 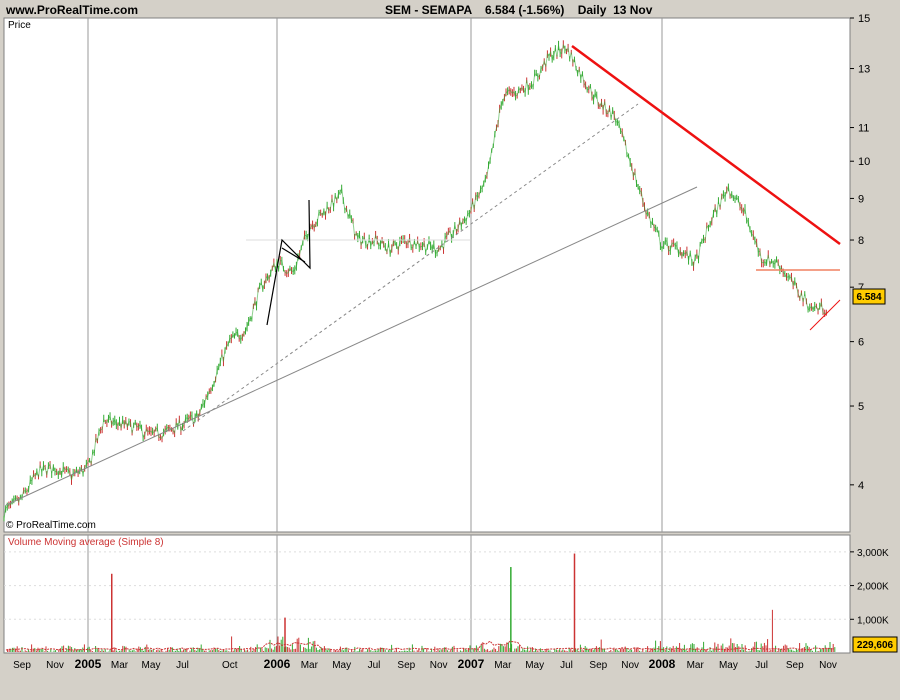 What do you see at coordinates (71, 10) in the screenshot?
I see `site-label: www.ProRealTime.com` at bounding box center [71, 10].